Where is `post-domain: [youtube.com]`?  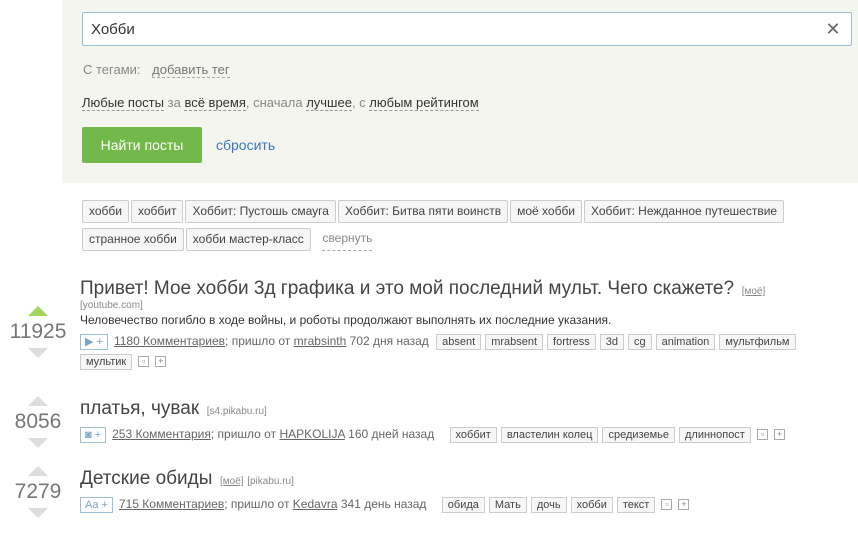
post-domain: [youtube.com] is located at coordinates (465, 305).